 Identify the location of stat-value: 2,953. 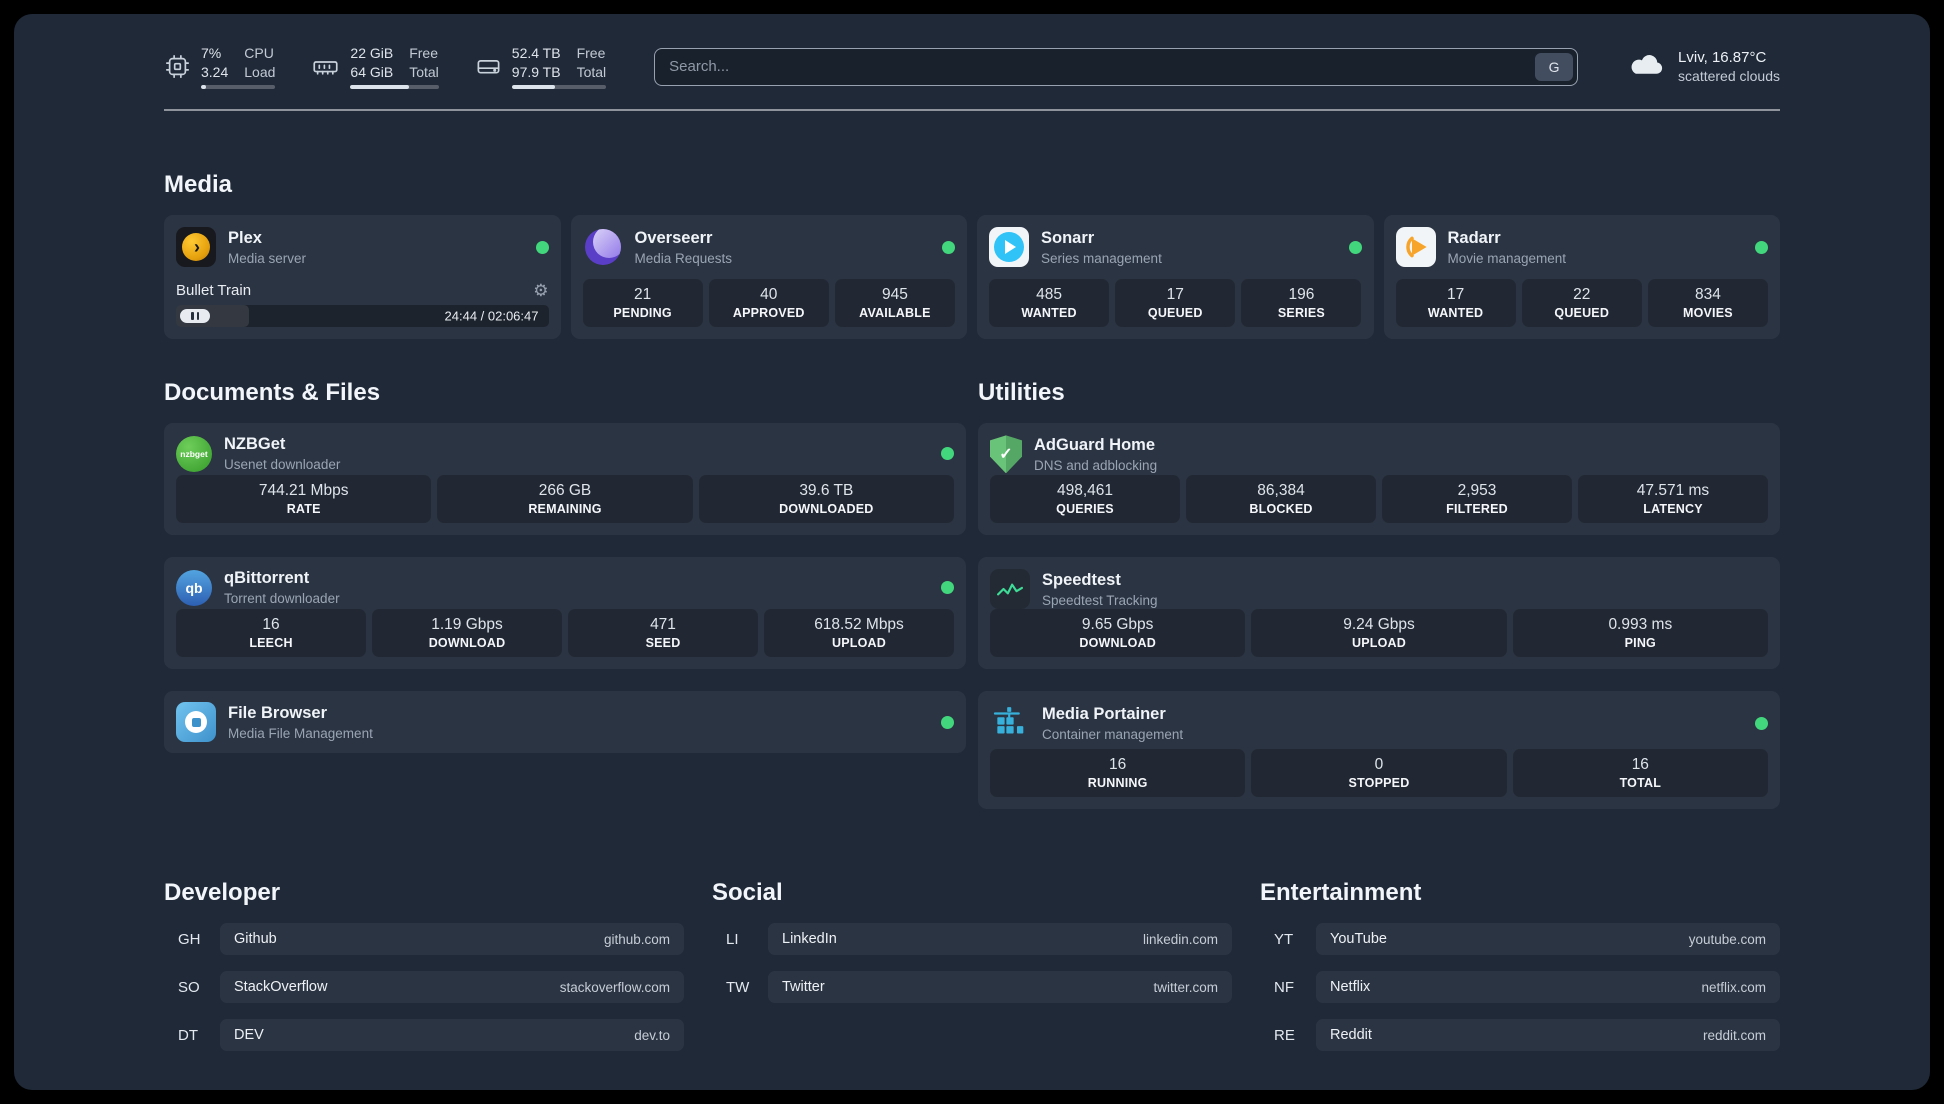
(1477, 491).